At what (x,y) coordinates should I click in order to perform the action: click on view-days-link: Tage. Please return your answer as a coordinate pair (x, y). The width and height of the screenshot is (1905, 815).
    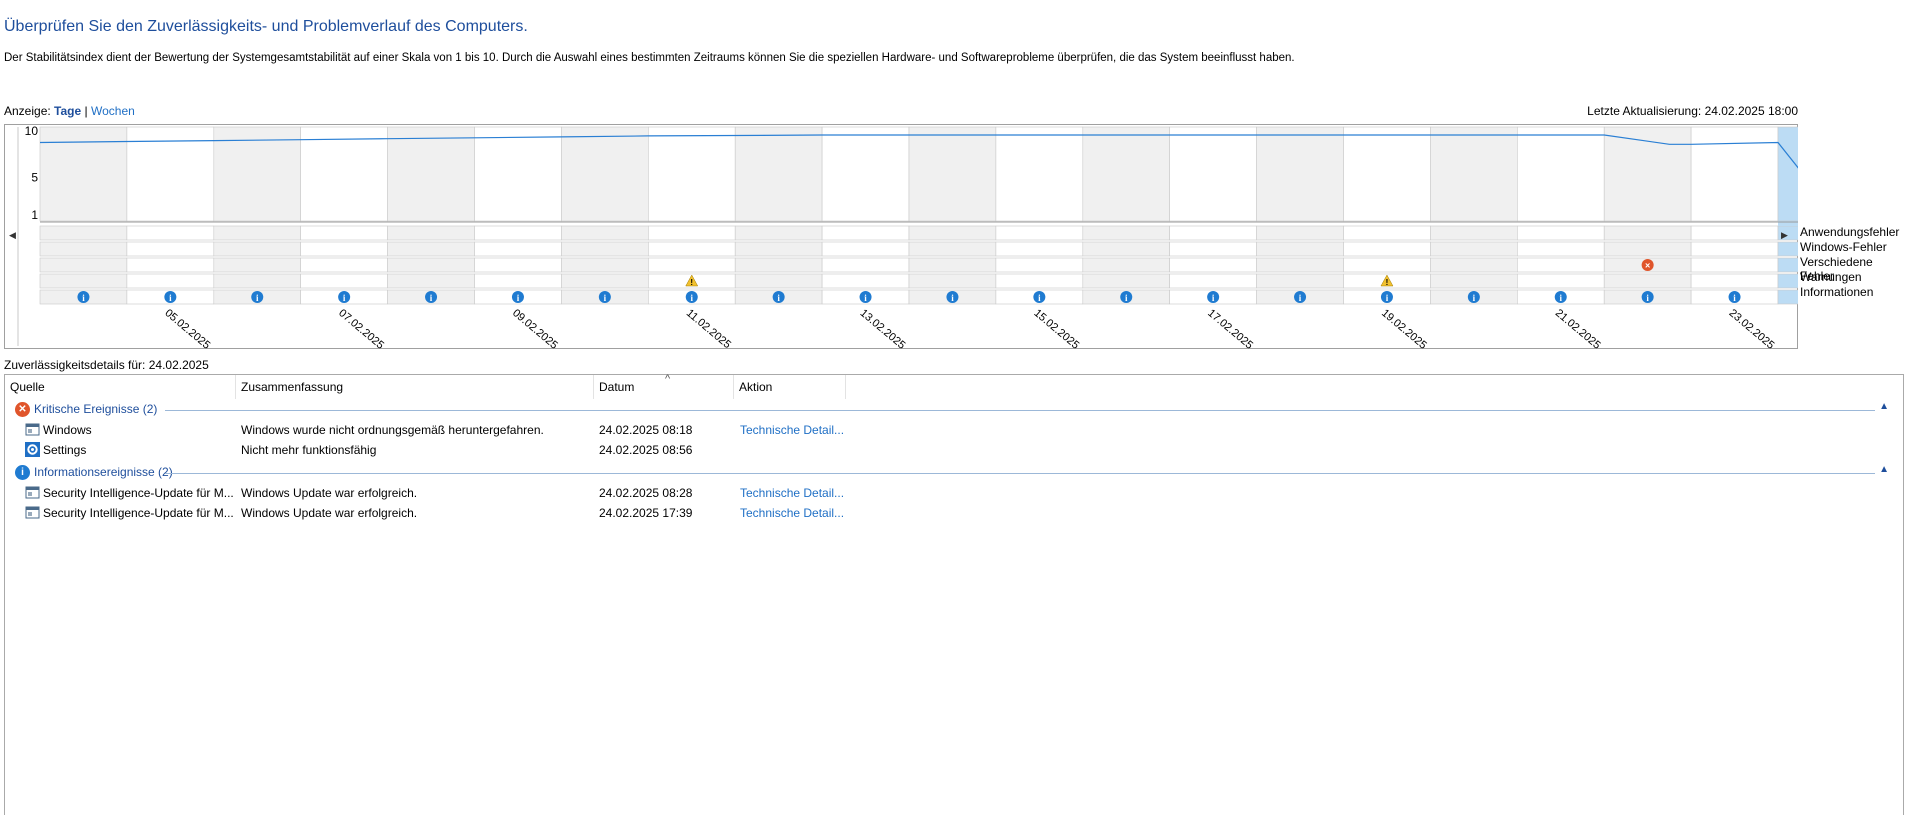
    Looking at the image, I should click on (67, 111).